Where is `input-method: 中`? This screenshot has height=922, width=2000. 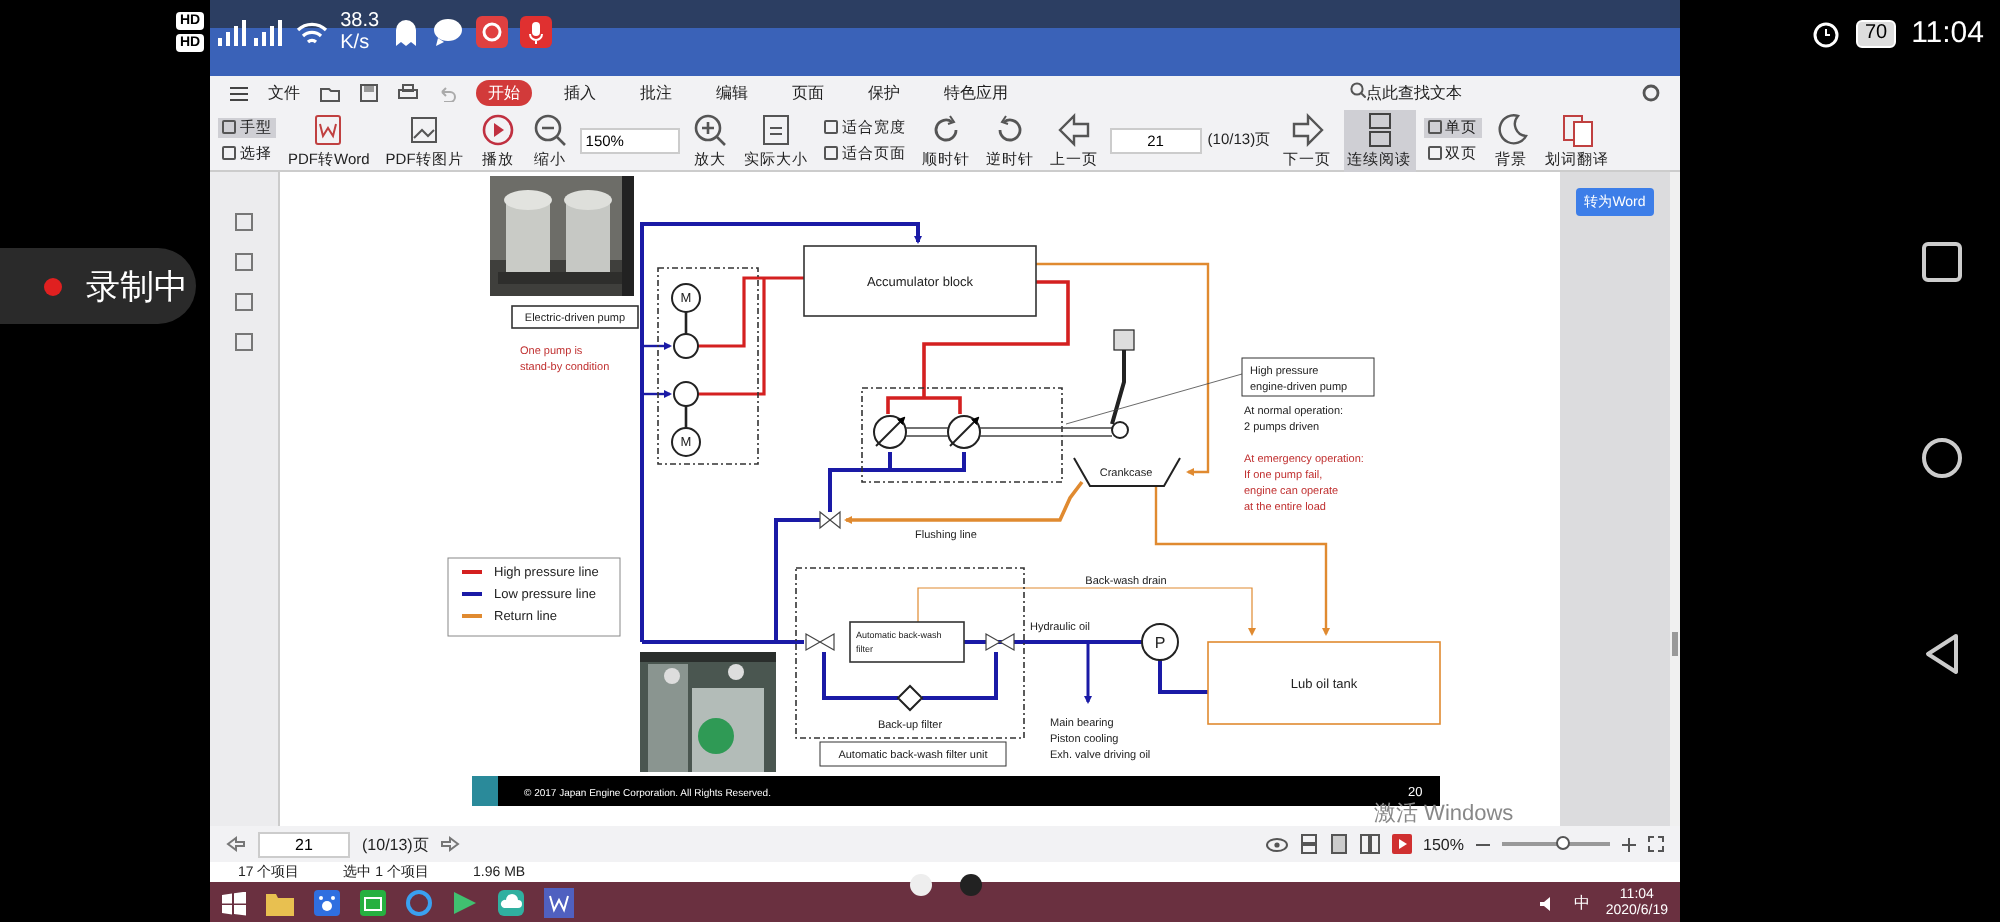
input-method: 中 is located at coordinates (1581, 903).